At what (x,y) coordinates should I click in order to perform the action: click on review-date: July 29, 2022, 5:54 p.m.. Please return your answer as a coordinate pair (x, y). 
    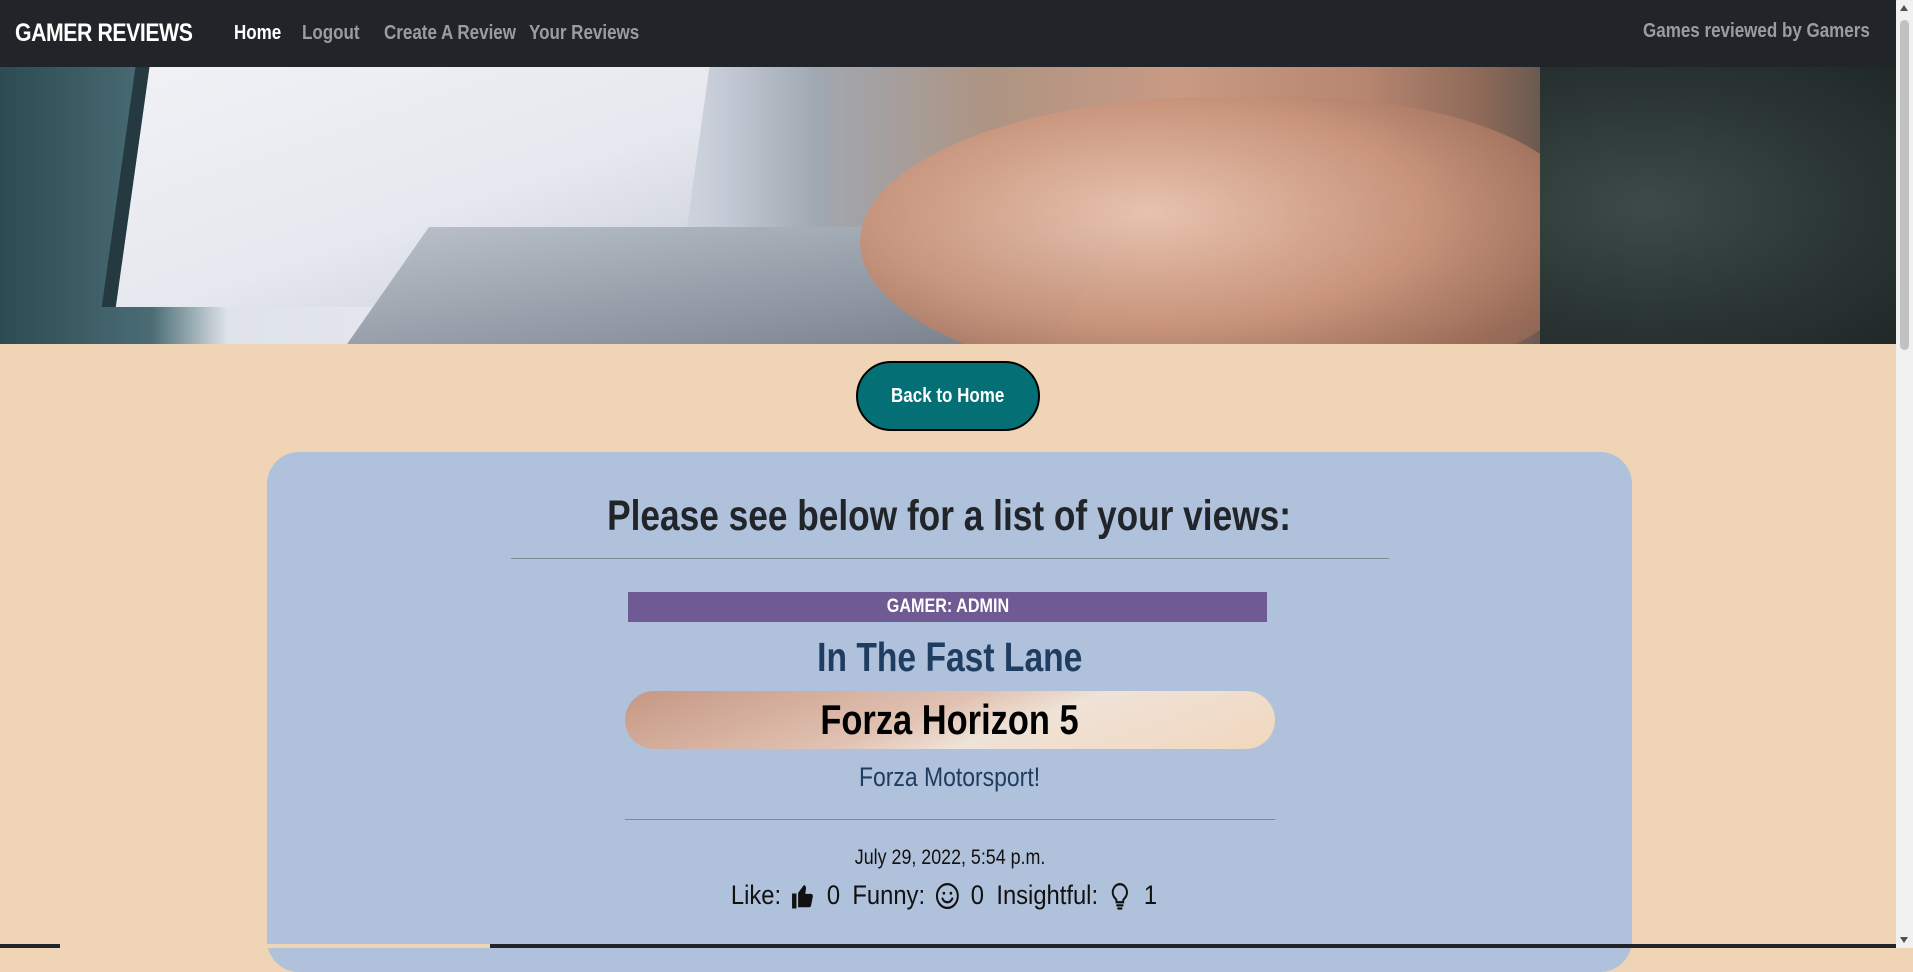
    Looking at the image, I should click on (950, 858).